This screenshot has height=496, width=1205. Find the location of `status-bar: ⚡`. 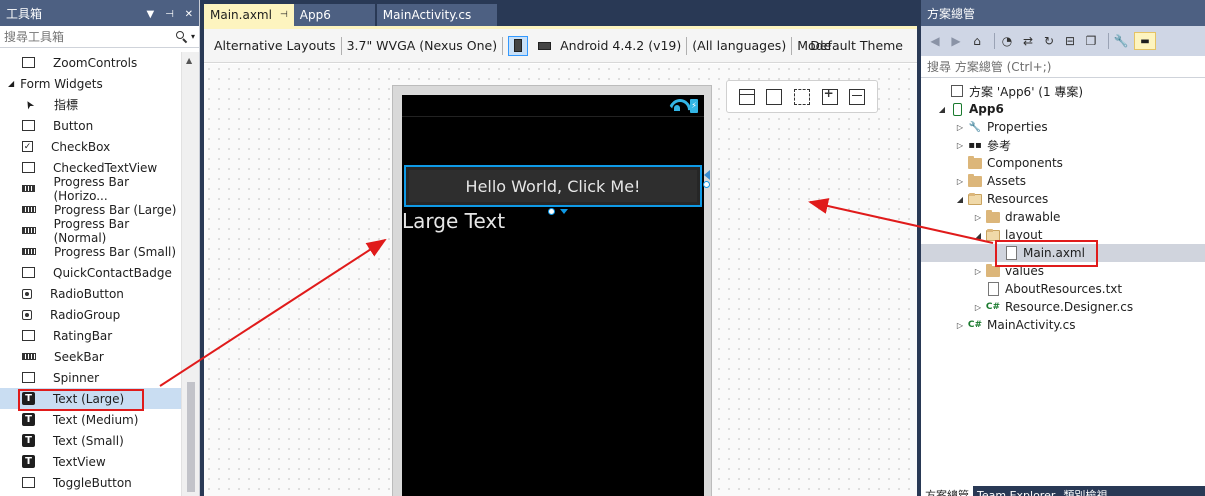

status-bar: ⚡ is located at coordinates (553, 106).